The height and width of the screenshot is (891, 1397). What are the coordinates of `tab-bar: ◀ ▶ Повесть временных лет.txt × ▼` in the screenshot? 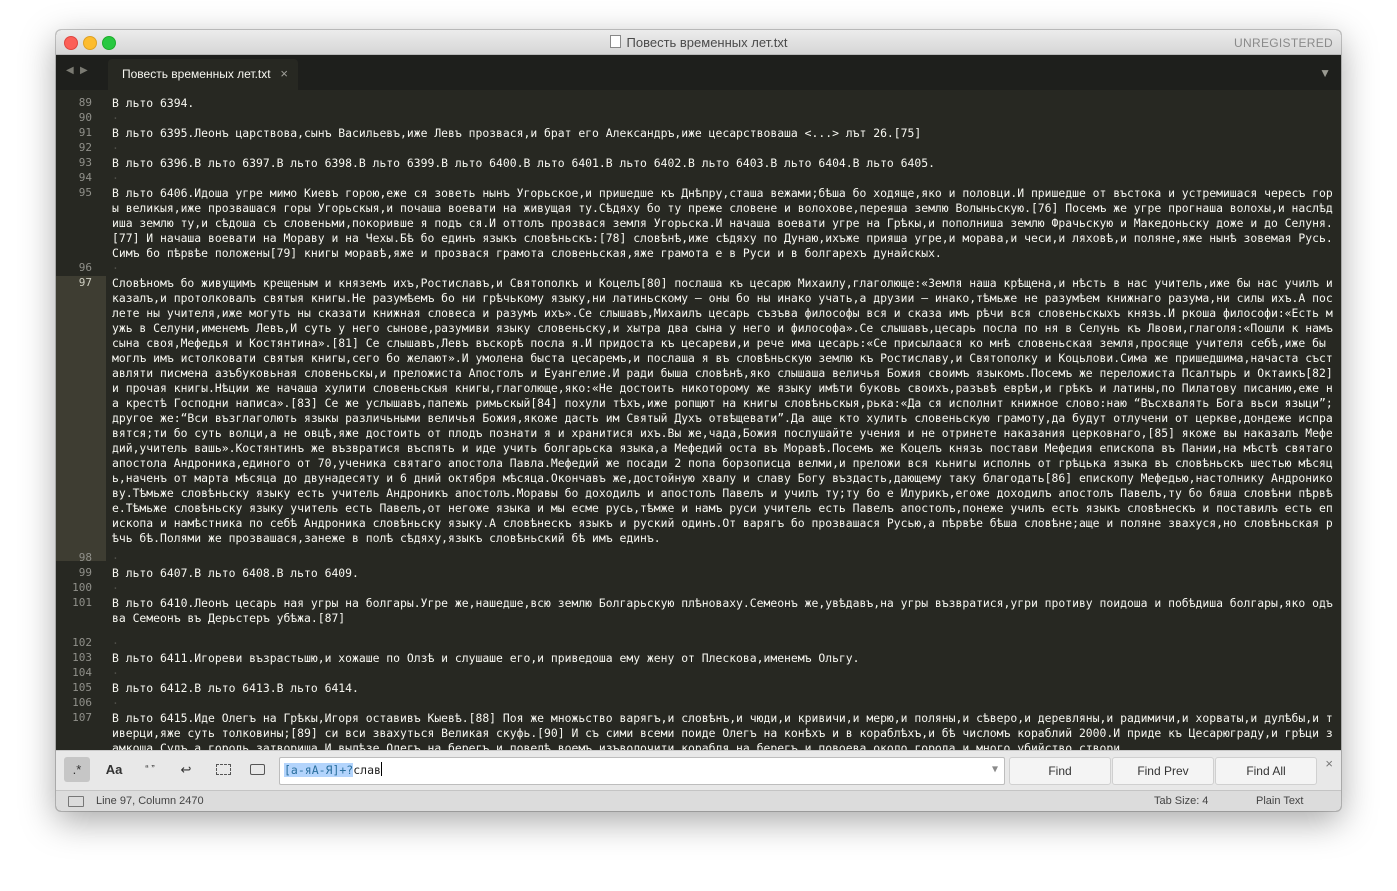 It's located at (698, 72).